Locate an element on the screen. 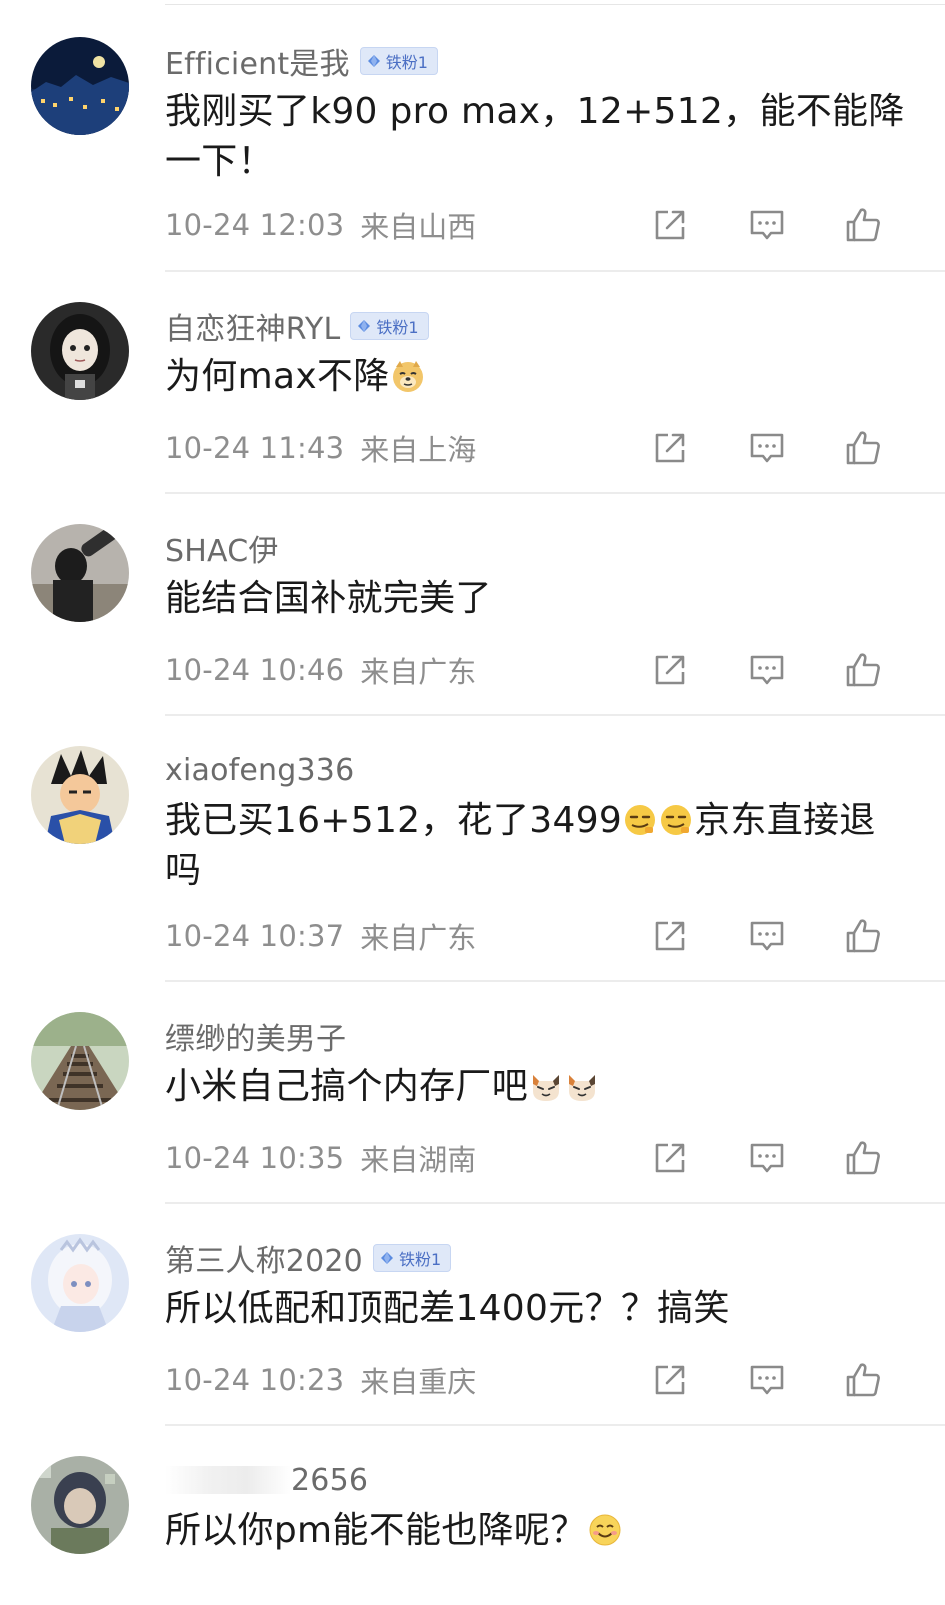 The height and width of the screenshot is (1605, 945). comment-item: 缥缈的美男子 小米自己搞个内存厂吧 10-24 10:35 来自湖南 is located at coordinates (472, 1107).